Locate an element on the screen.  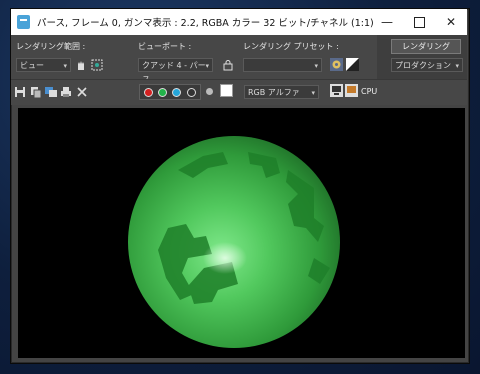
background-color-swatch is located at coordinates (226, 90).